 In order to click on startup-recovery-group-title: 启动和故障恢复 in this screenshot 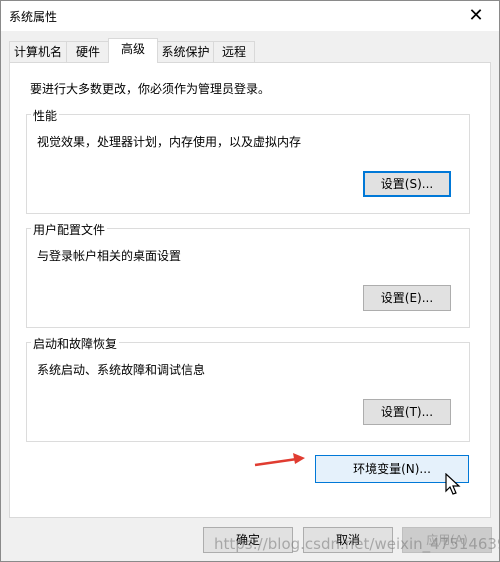, I will do `click(75, 343)`.